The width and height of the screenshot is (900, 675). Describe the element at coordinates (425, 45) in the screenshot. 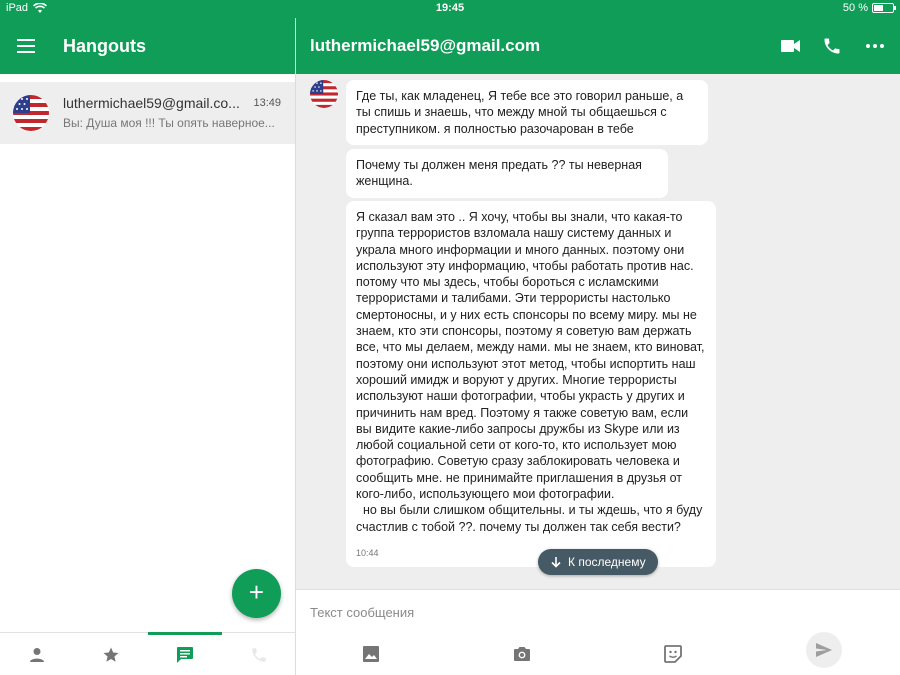

I see `chat-contact-name: luthermichael59@gmail.com` at that location.